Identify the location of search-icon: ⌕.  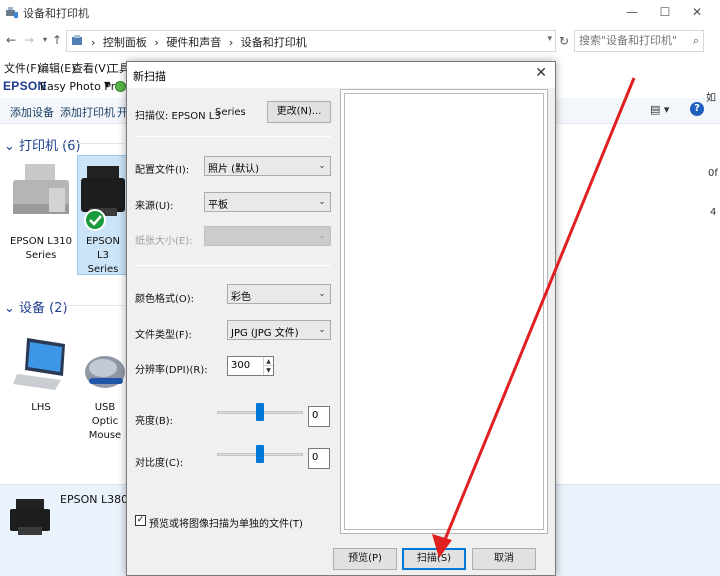
(695, 40).